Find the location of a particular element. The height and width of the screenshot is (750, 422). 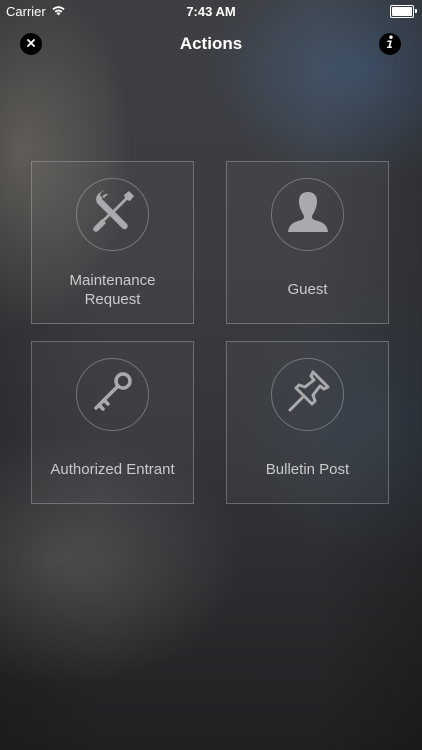

nav-bar: Actions is located at coordinates (211, 44).